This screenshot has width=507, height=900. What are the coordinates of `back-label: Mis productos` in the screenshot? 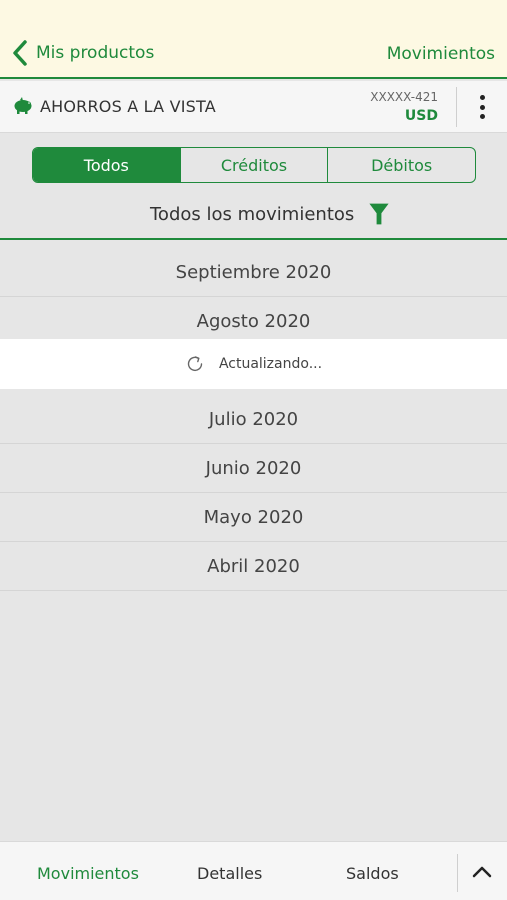 It's located at (95, 53).